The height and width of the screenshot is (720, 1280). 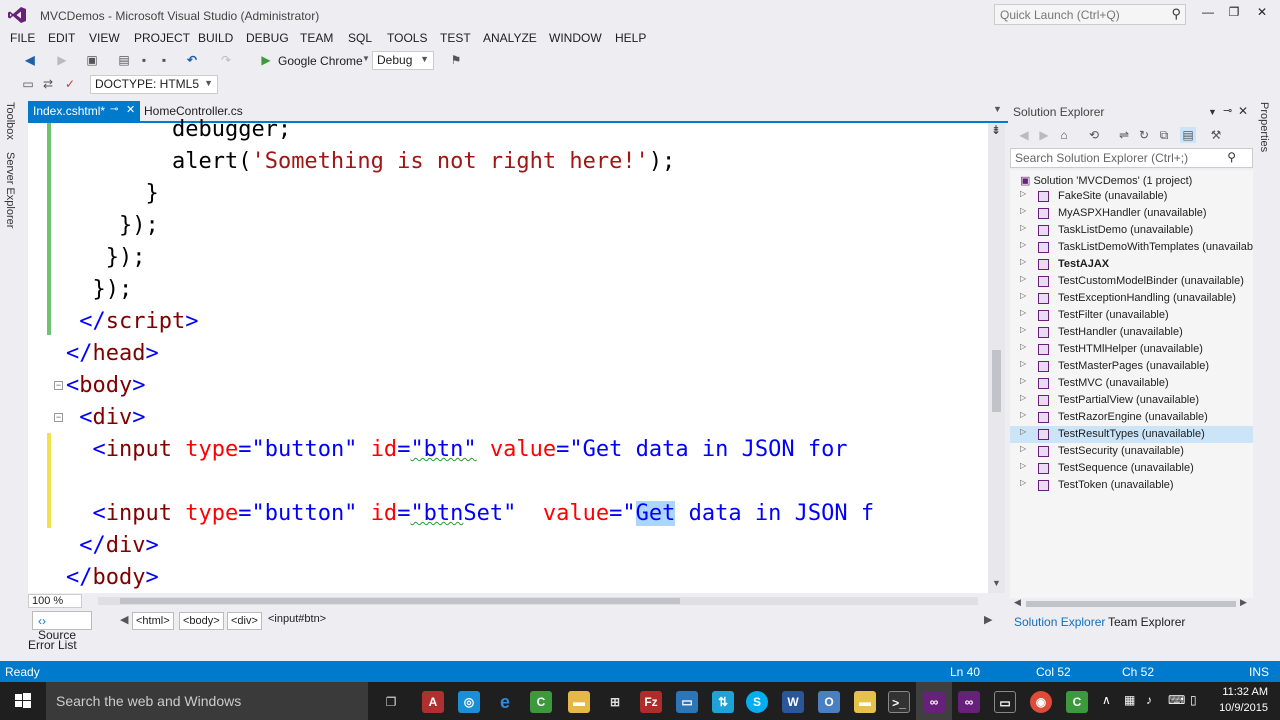 What do you see at coordinates (455, 38) in the screenshot?
I see `menu-test: TEST` at bounding box center [455, 38].